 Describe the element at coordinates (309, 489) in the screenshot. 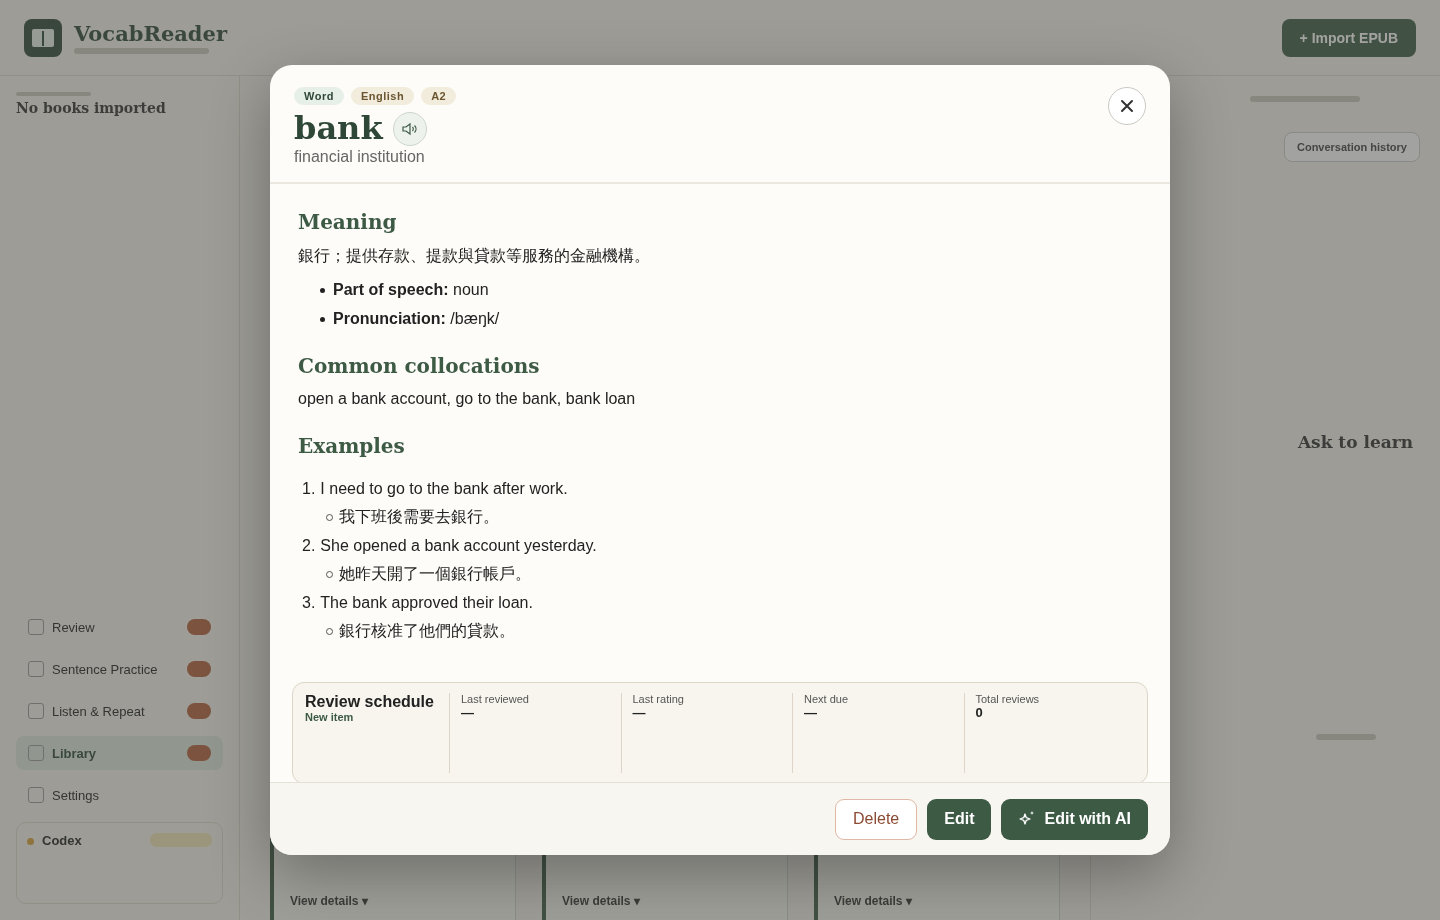

I see `list-number: 1.` at that location.